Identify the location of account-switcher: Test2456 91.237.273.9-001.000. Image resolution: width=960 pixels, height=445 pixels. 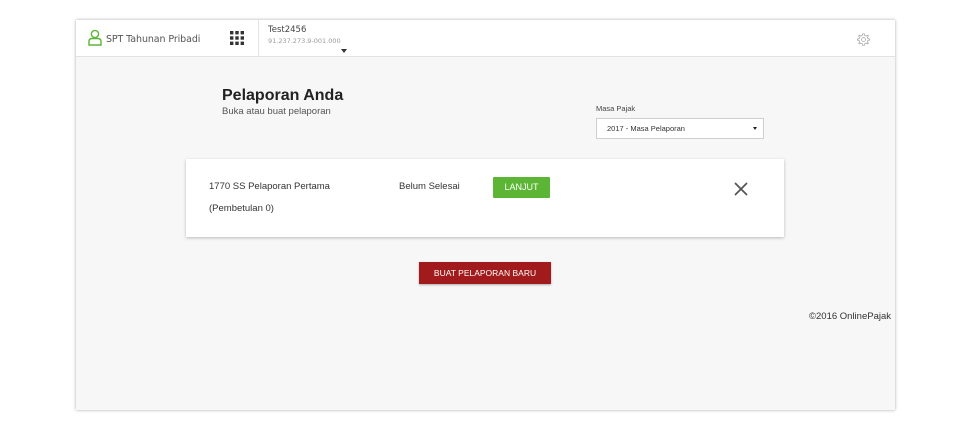
(307, 39).